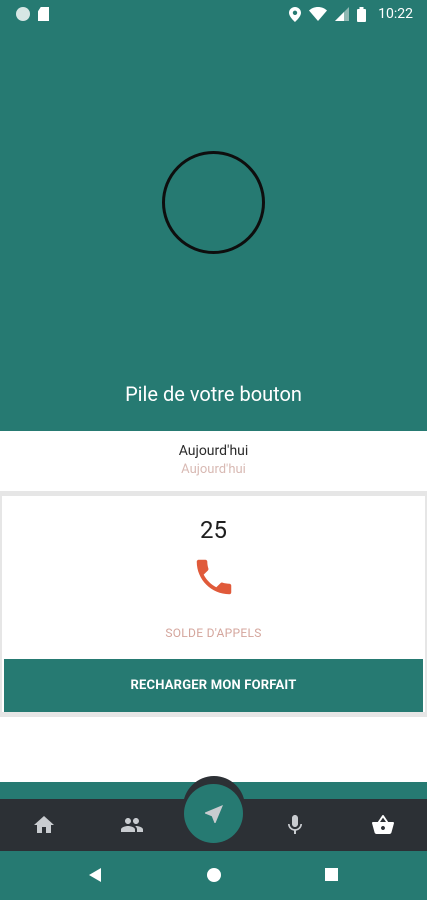 Image resolution: width=427 pixels, height=900 pixels. What do you see at coordinates (214, 577) in the screenshot?
I see `phone-icon` at bounding box center [214, 577].